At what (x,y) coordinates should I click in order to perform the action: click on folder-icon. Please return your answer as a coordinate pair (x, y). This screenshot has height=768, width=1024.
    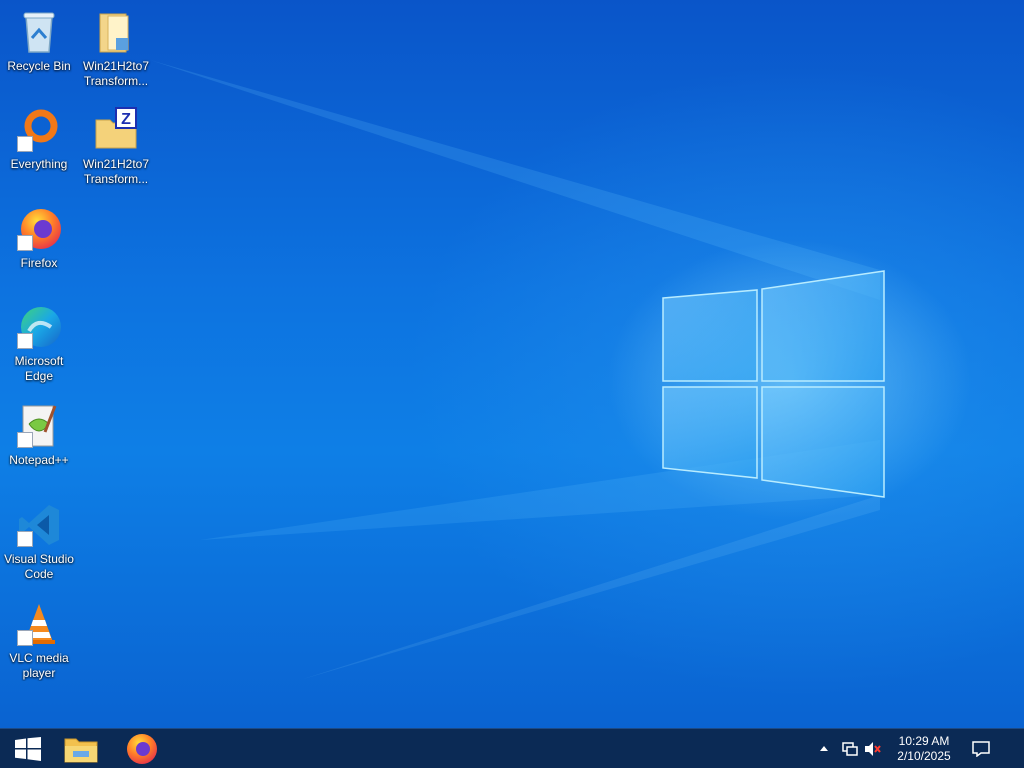
    Looking at the image, I should click on (116, 32).